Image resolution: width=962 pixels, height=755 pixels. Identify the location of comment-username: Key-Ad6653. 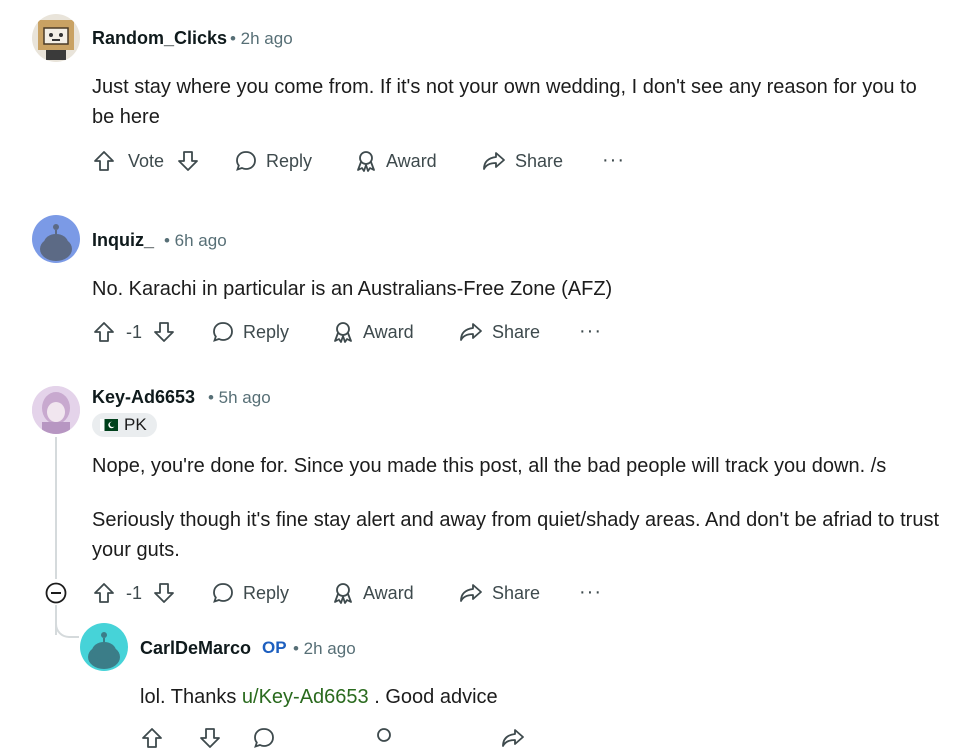
(143, 397).